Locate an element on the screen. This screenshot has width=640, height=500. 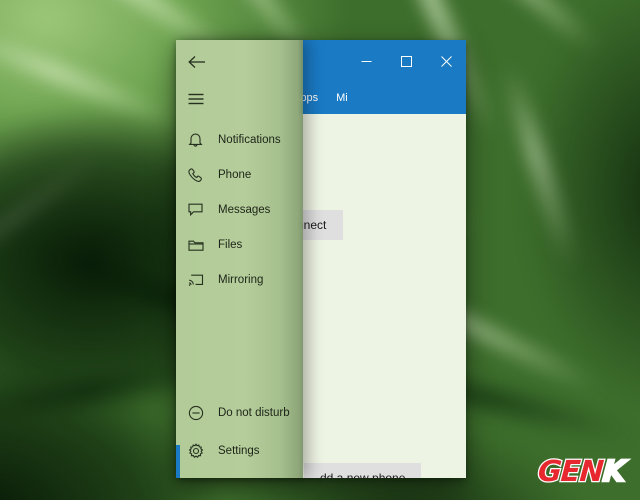
bell-icon is located at coordinates (200, 140).